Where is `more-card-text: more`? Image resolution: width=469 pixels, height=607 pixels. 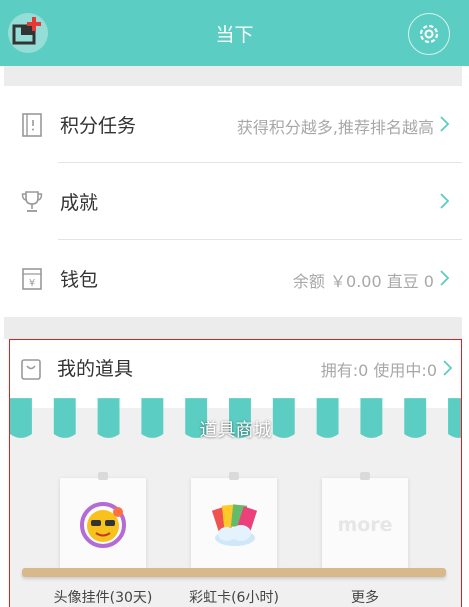 more-card-text: more is located at coordinates (365, 525).